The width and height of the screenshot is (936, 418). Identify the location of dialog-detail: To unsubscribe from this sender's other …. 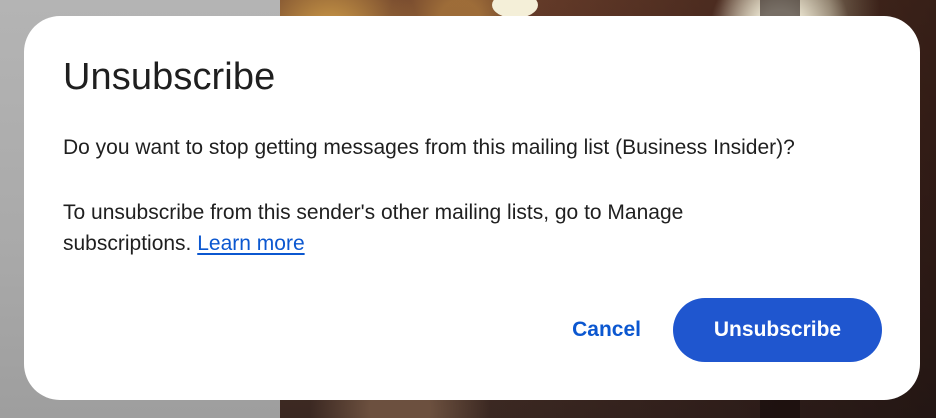
(423, 228).